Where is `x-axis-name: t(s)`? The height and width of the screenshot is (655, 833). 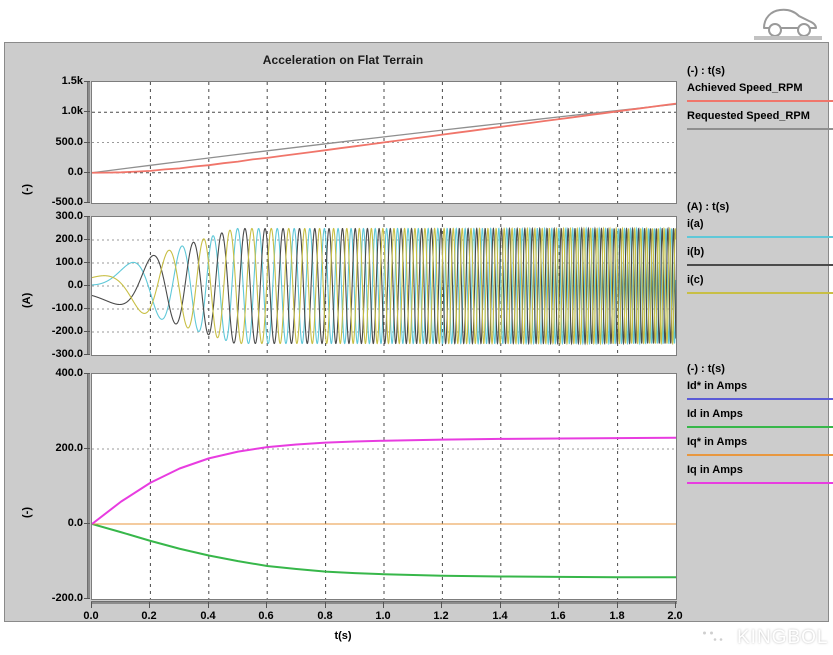 x-axis-name: t(s) is located at coordinates (343, 636).